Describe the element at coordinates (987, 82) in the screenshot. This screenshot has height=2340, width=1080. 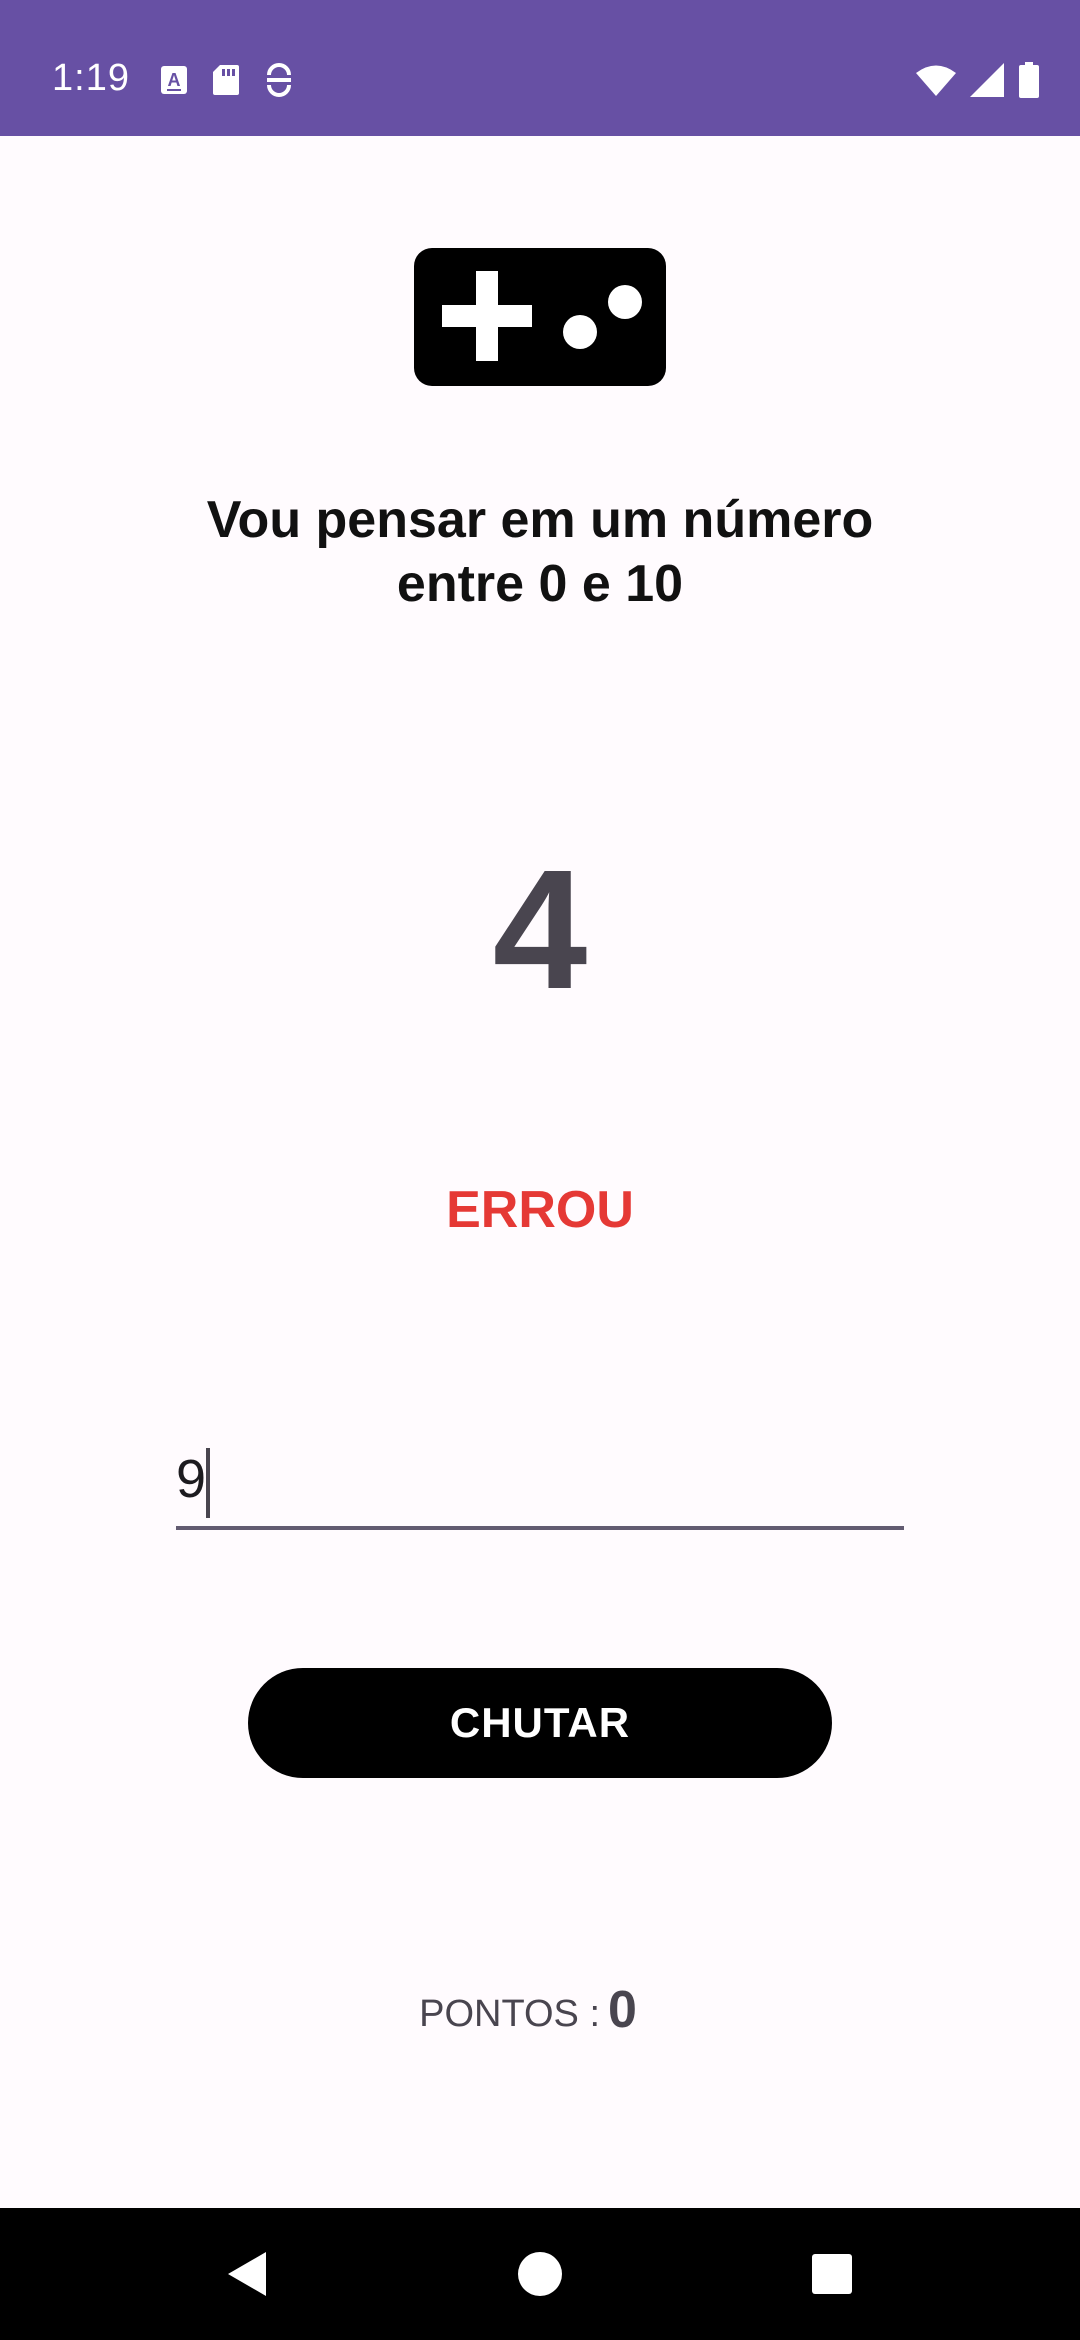
I see `signal-icon` at that location.